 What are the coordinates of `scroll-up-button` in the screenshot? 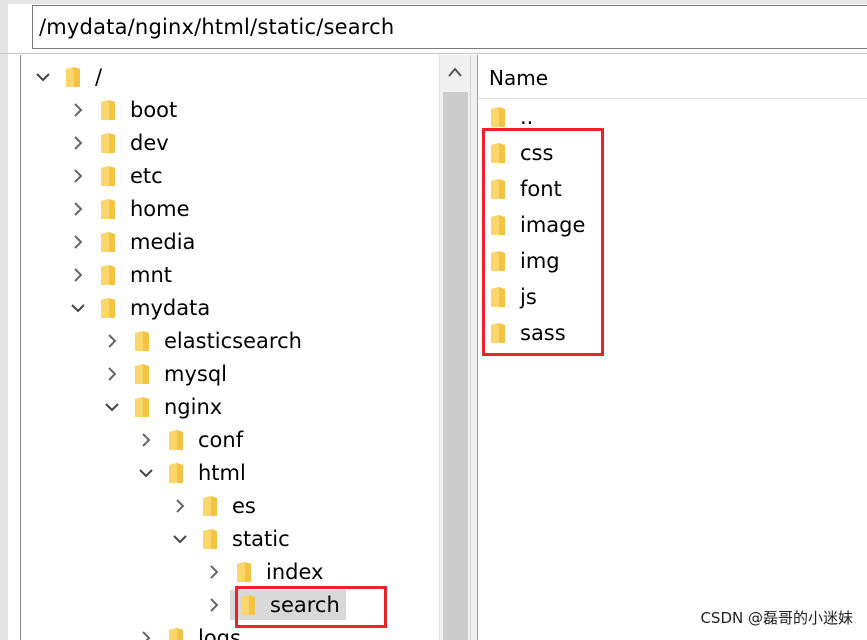 It's located at (455, 73).